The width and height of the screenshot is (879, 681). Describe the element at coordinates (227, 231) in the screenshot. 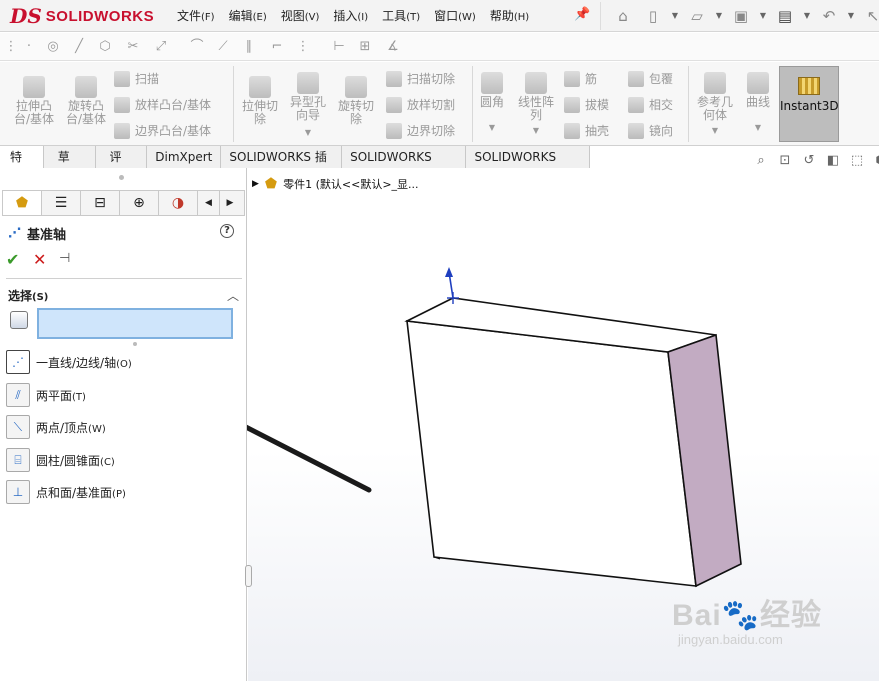

I see `help-icon: ?` at that location.